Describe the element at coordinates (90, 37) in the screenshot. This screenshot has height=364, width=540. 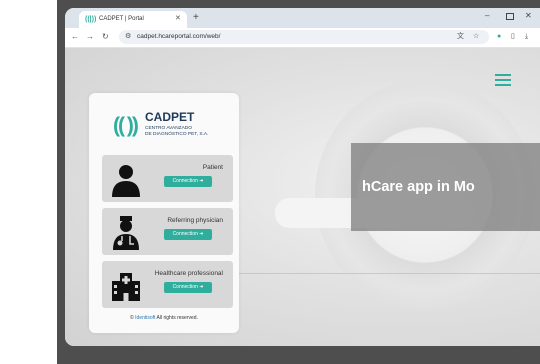
I see `forward-icon: →` at that location.